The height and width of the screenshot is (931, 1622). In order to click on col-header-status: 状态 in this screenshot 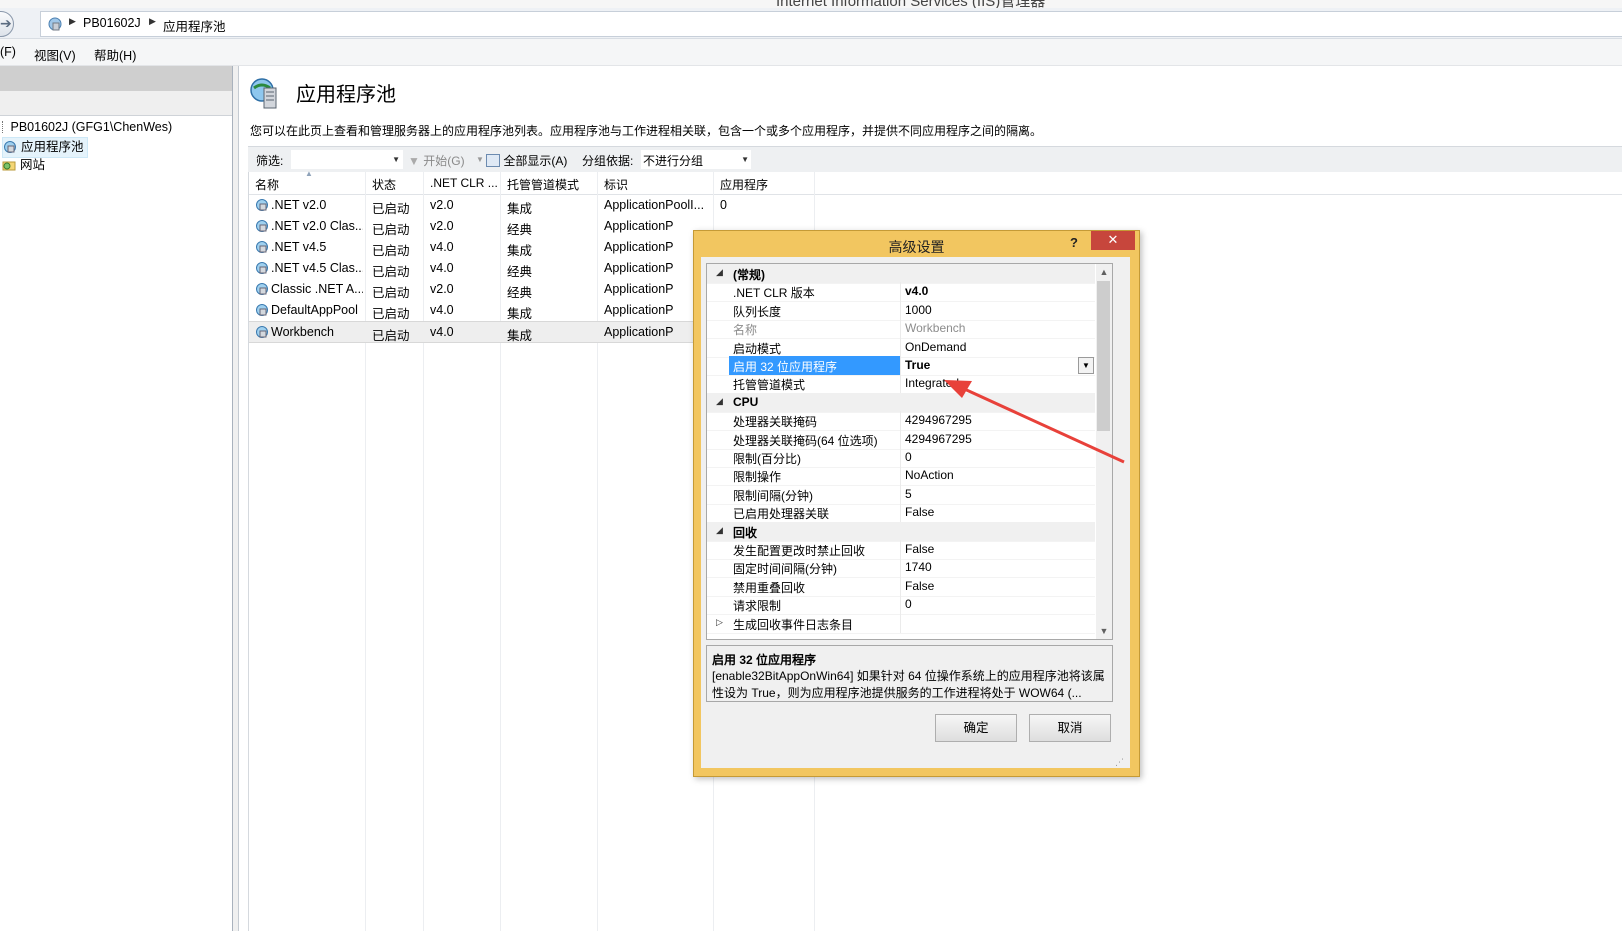, I will do `click(384, 184)`.